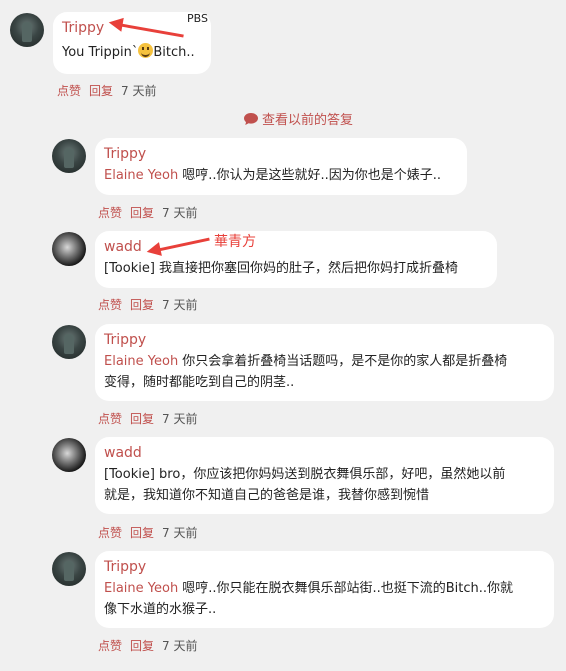 Image resolution: width=566 pixels, height=671 pixels. Describe the element at coordinates (160, 609) in the screenshot. I see `comment-body-line2: 像下水道的水猴子..` at that location.